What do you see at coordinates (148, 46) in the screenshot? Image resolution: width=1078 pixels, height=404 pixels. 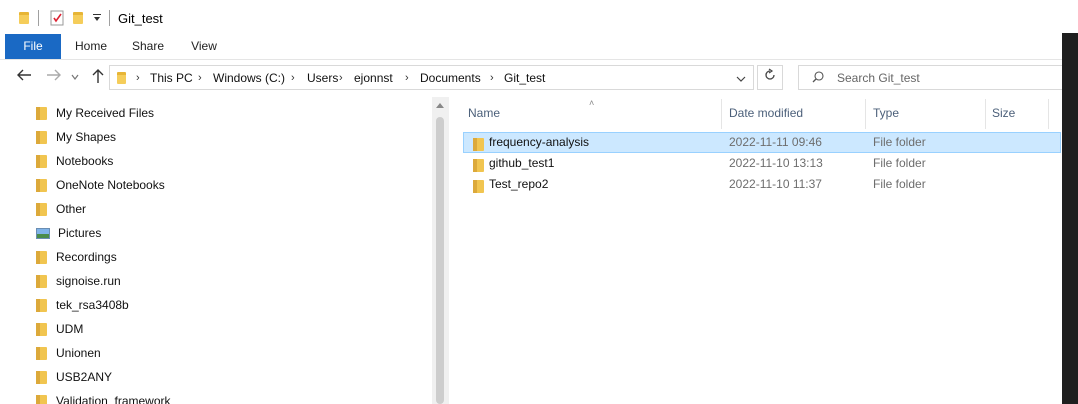 I see `tab-share: Share` at bounding box center [148, 46].